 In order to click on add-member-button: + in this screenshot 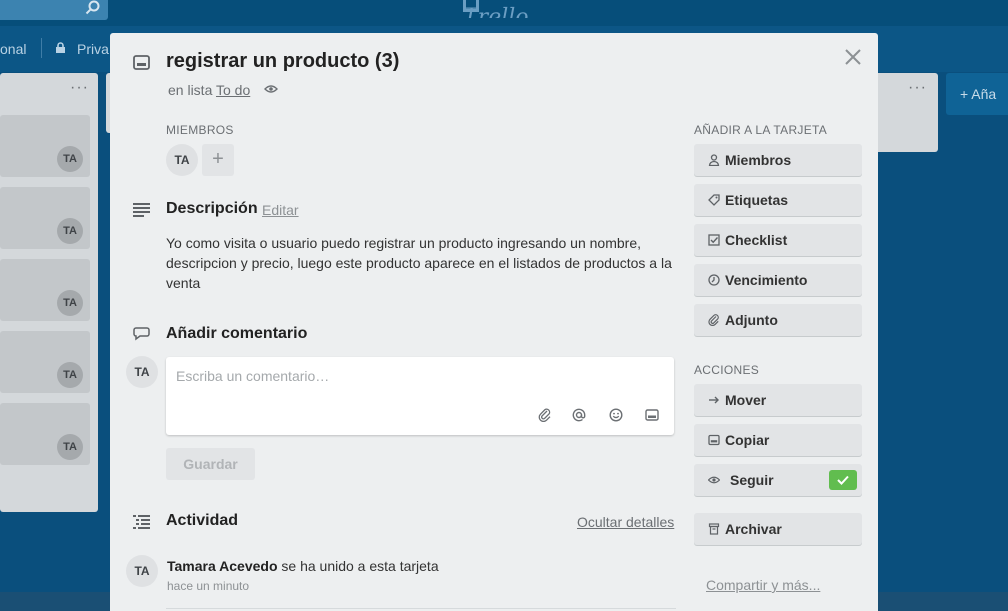, I will do `click(218, 160)`.